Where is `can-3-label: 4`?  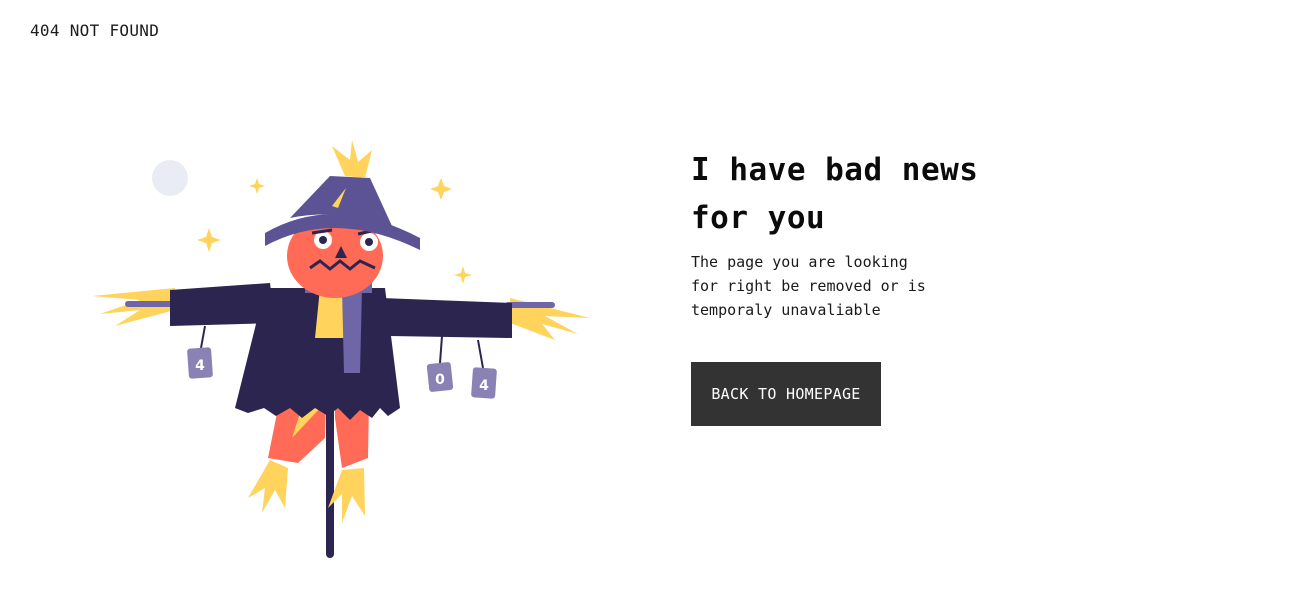
can-3-label: 4 is located at coordinates (484, 386).